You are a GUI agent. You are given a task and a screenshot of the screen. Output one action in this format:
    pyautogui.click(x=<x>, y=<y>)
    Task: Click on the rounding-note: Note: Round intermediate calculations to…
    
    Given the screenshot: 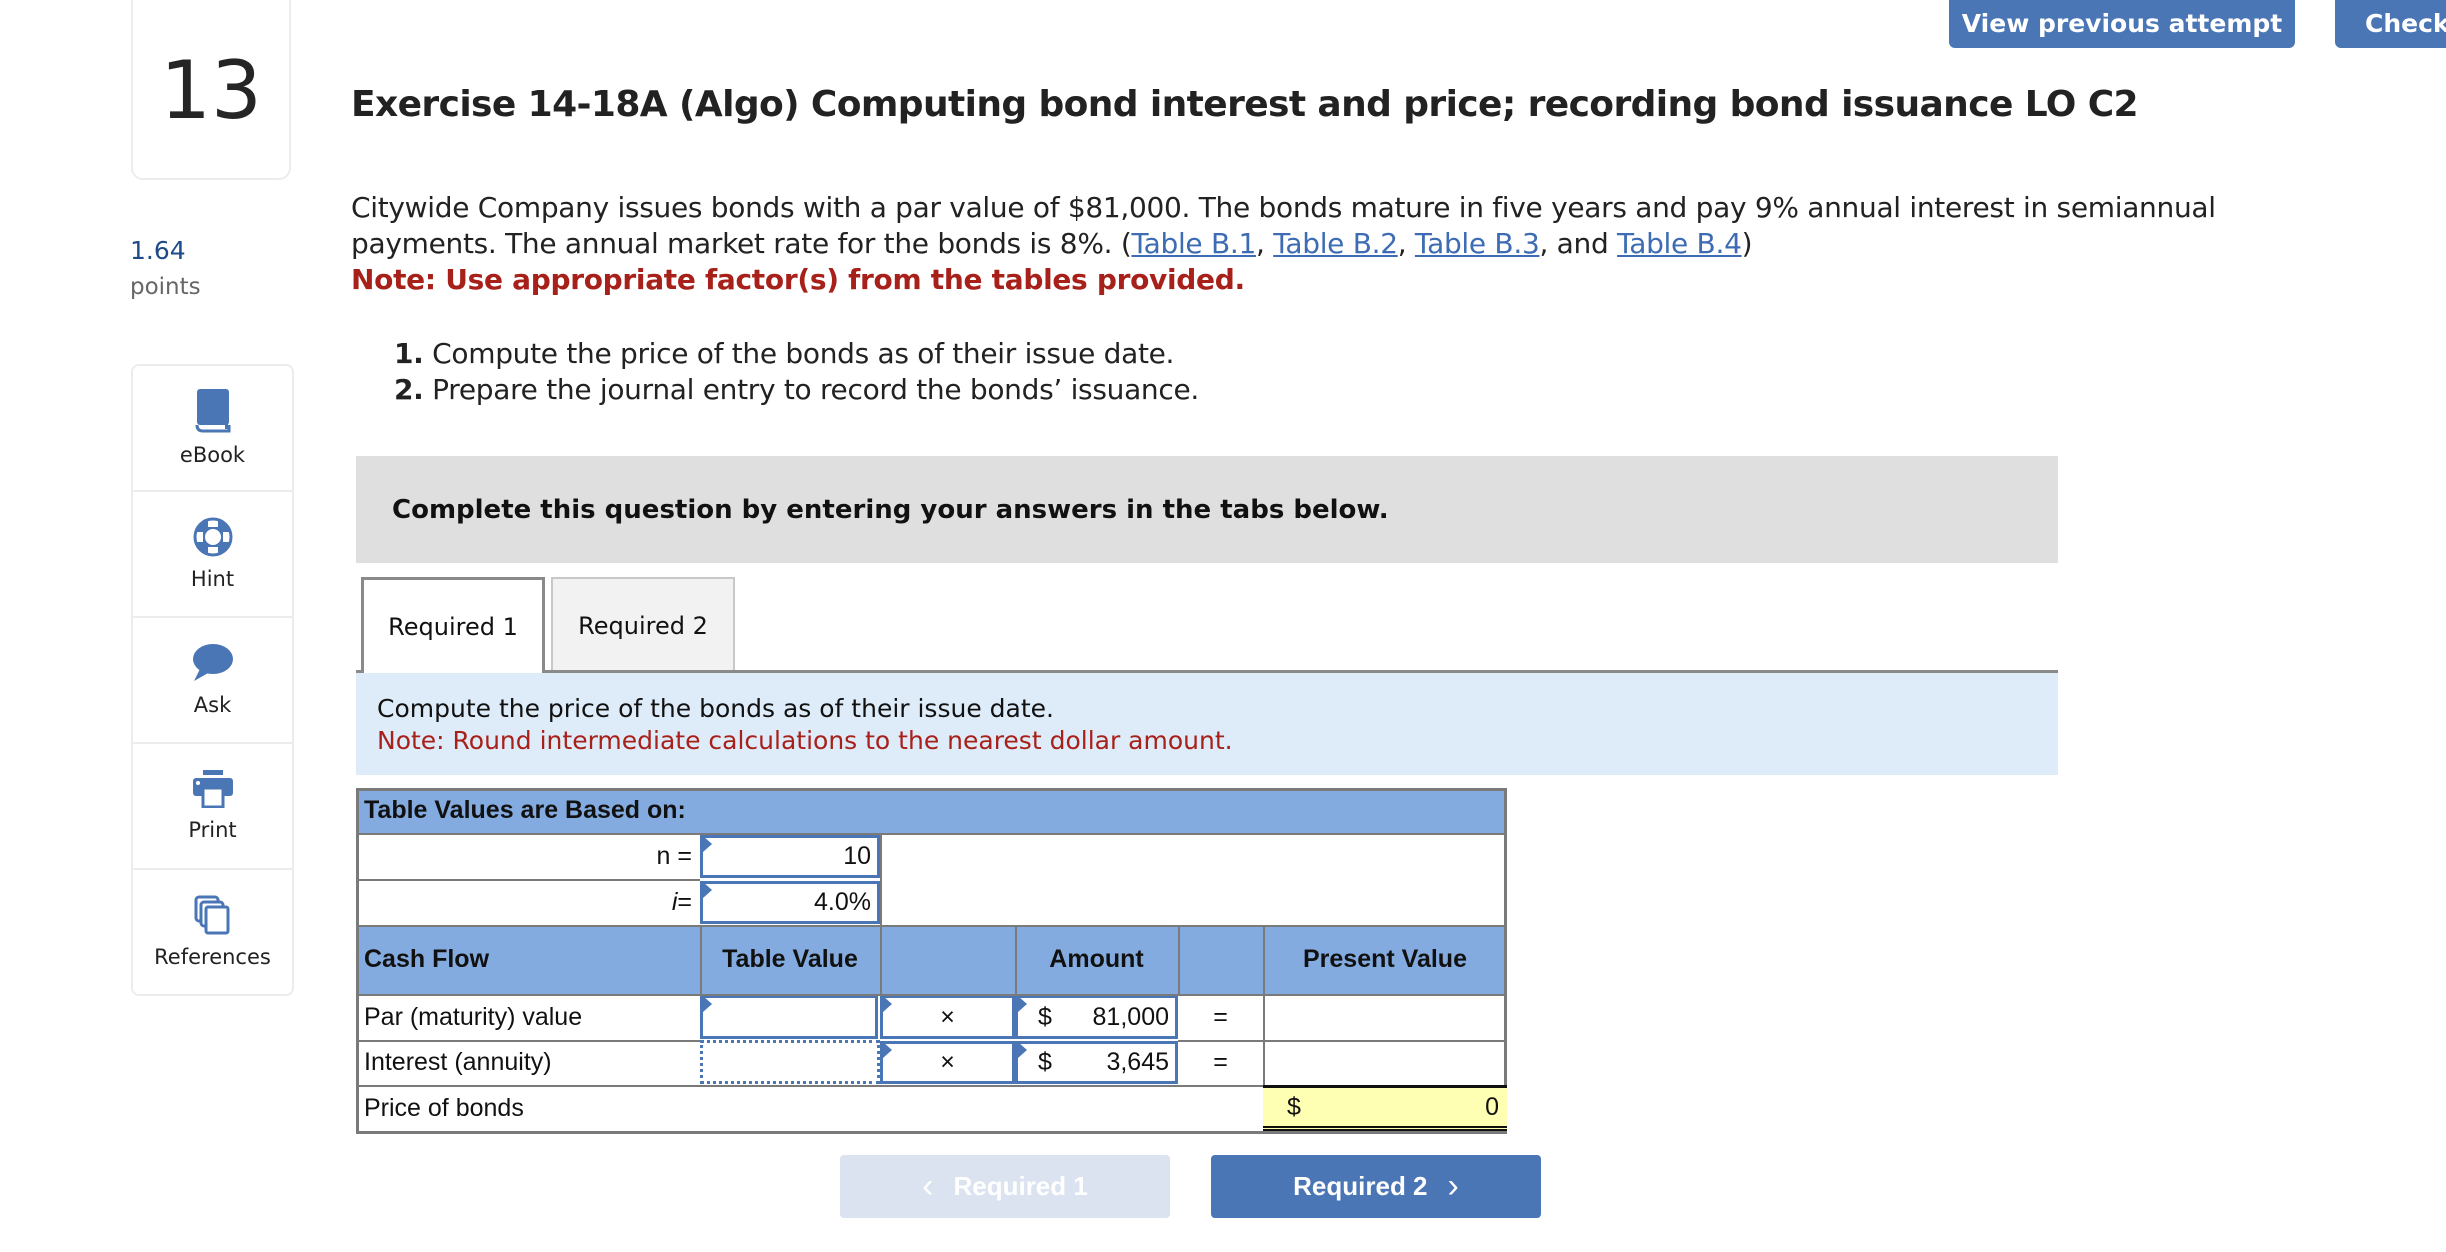 What is the action you would take?
    pyautogui.click(x=805, y=740)
    